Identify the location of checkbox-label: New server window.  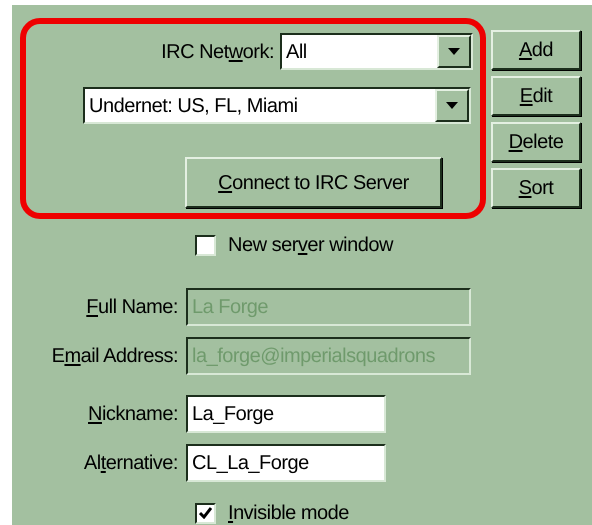
(310, 245).